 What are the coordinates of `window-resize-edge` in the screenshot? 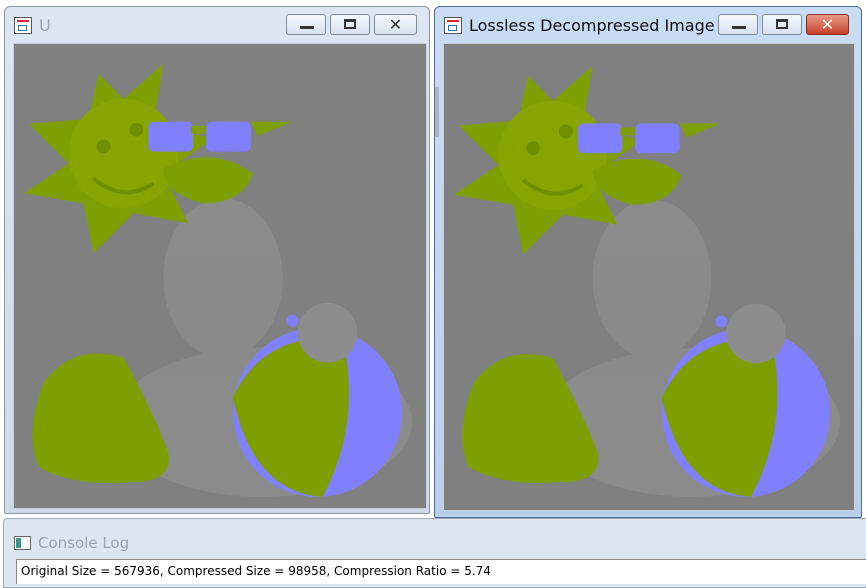 It's located at (437, 112).